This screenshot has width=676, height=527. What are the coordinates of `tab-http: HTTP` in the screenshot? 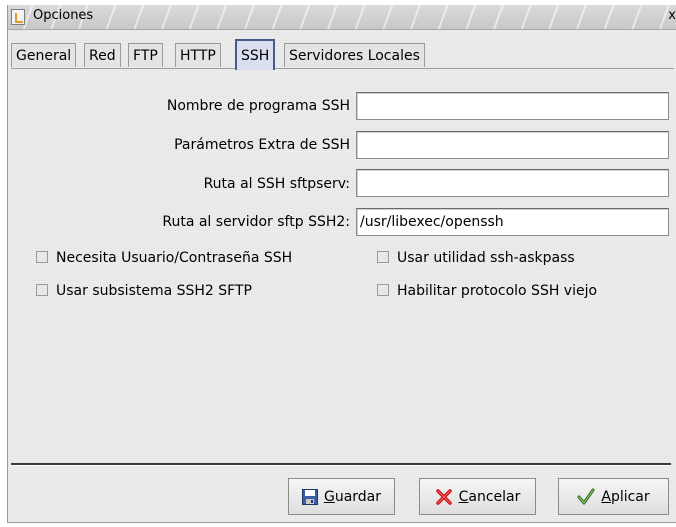 It's located at (198, 55).